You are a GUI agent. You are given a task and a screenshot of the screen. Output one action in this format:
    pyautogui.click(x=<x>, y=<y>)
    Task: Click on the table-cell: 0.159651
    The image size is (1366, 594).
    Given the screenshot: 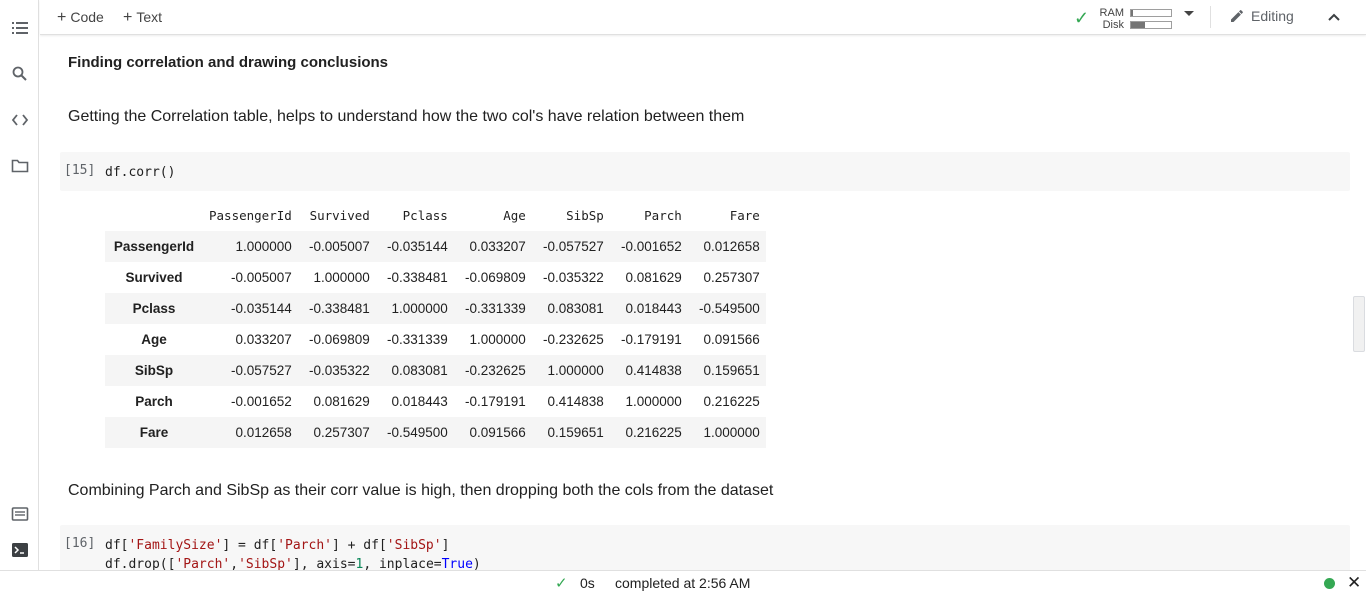 What is the action you would take?
    pyautogui.click(x=731, y=370)
    